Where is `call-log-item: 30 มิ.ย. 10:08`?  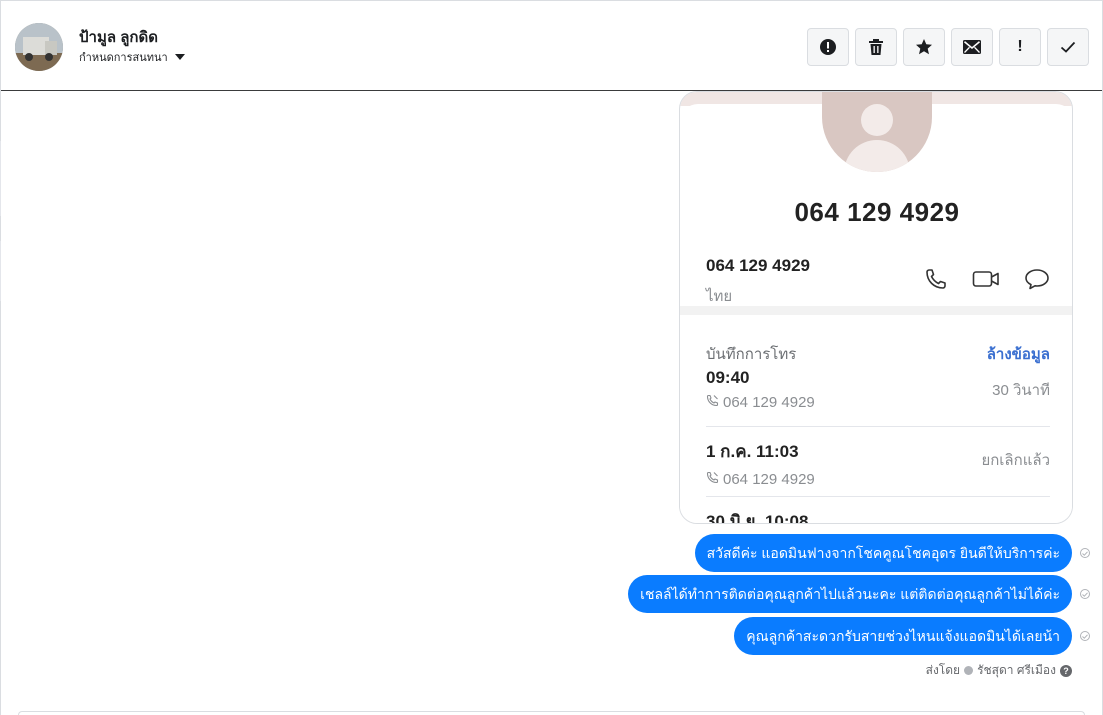
call-log-item: 30 มิ.ย. 10:08 is located at coordinates (878, 516).